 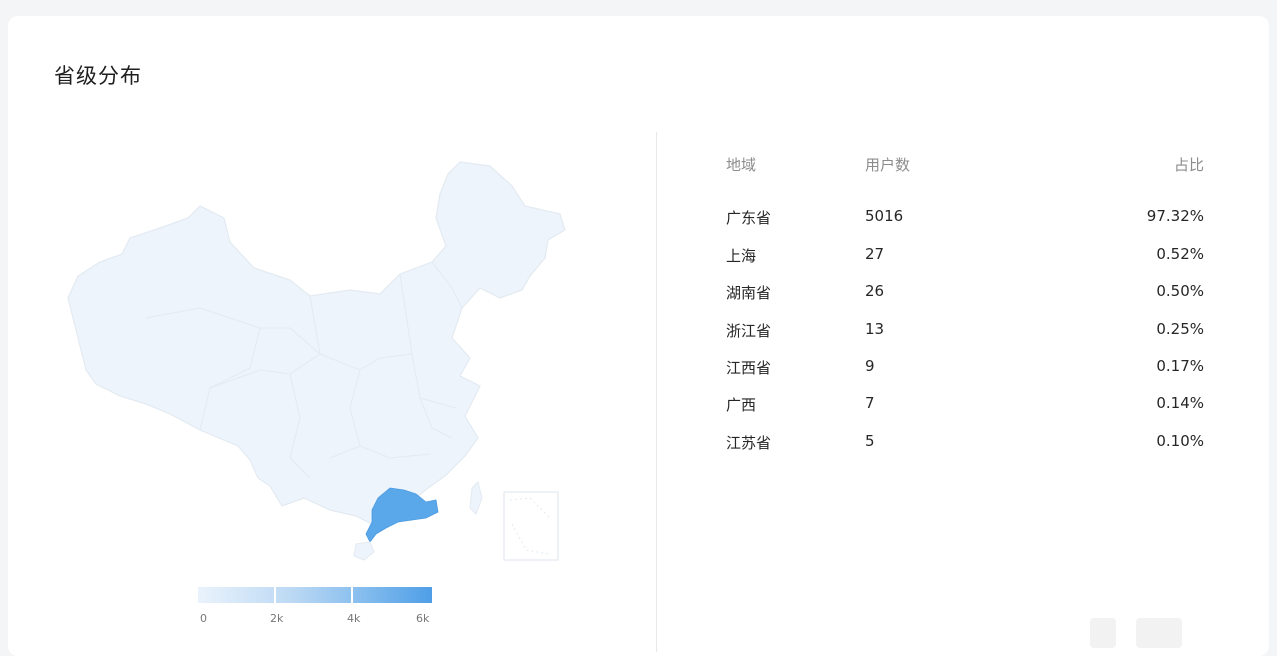 I want to click on table-row: 上海 27 0.52%, so click(x=965, y=257).